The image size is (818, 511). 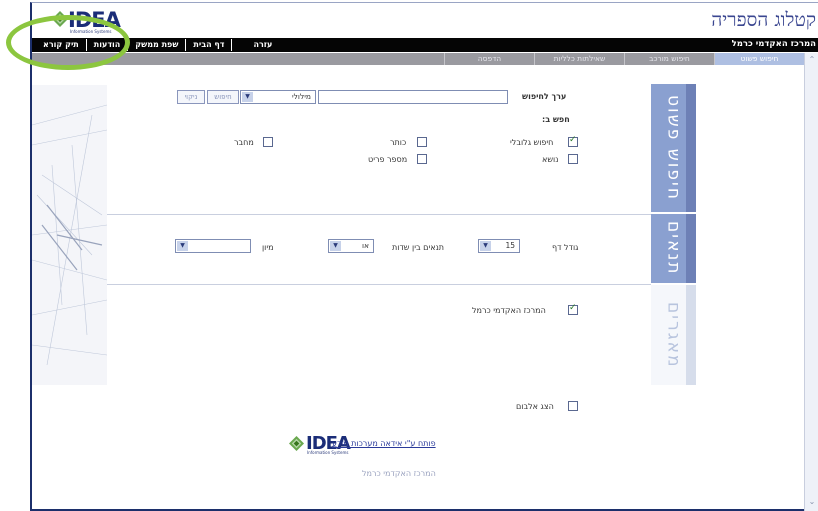 What do you see at coordinates (262, 45) in the screenshot?
I see `menu-help: עזרה` at bounding box center [262, 45].